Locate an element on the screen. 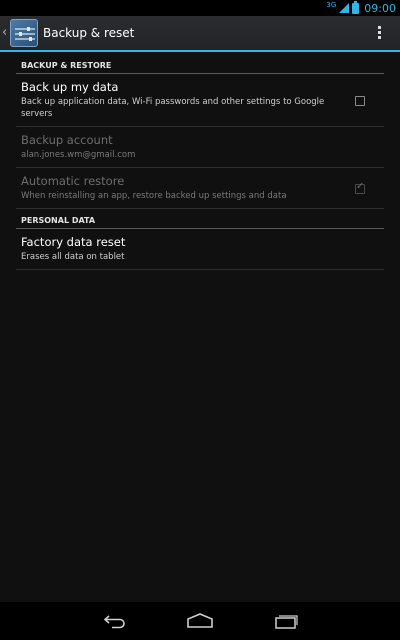 The width and height of the screenshot is (400, 640). backup-my-data-checkbox is located at coordinates (360, 101).